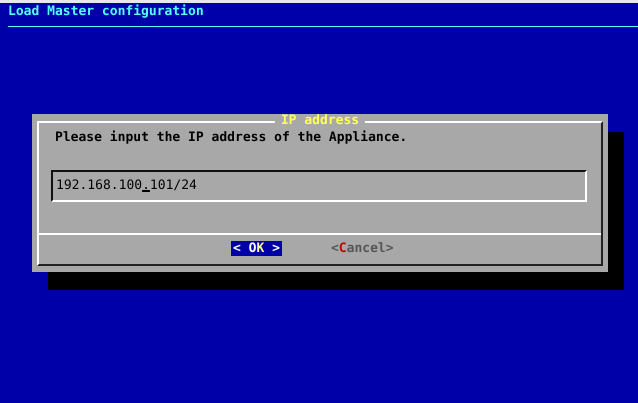  I want to click on ip-address-field: 192.168.100.101/24, so click(319, 186).